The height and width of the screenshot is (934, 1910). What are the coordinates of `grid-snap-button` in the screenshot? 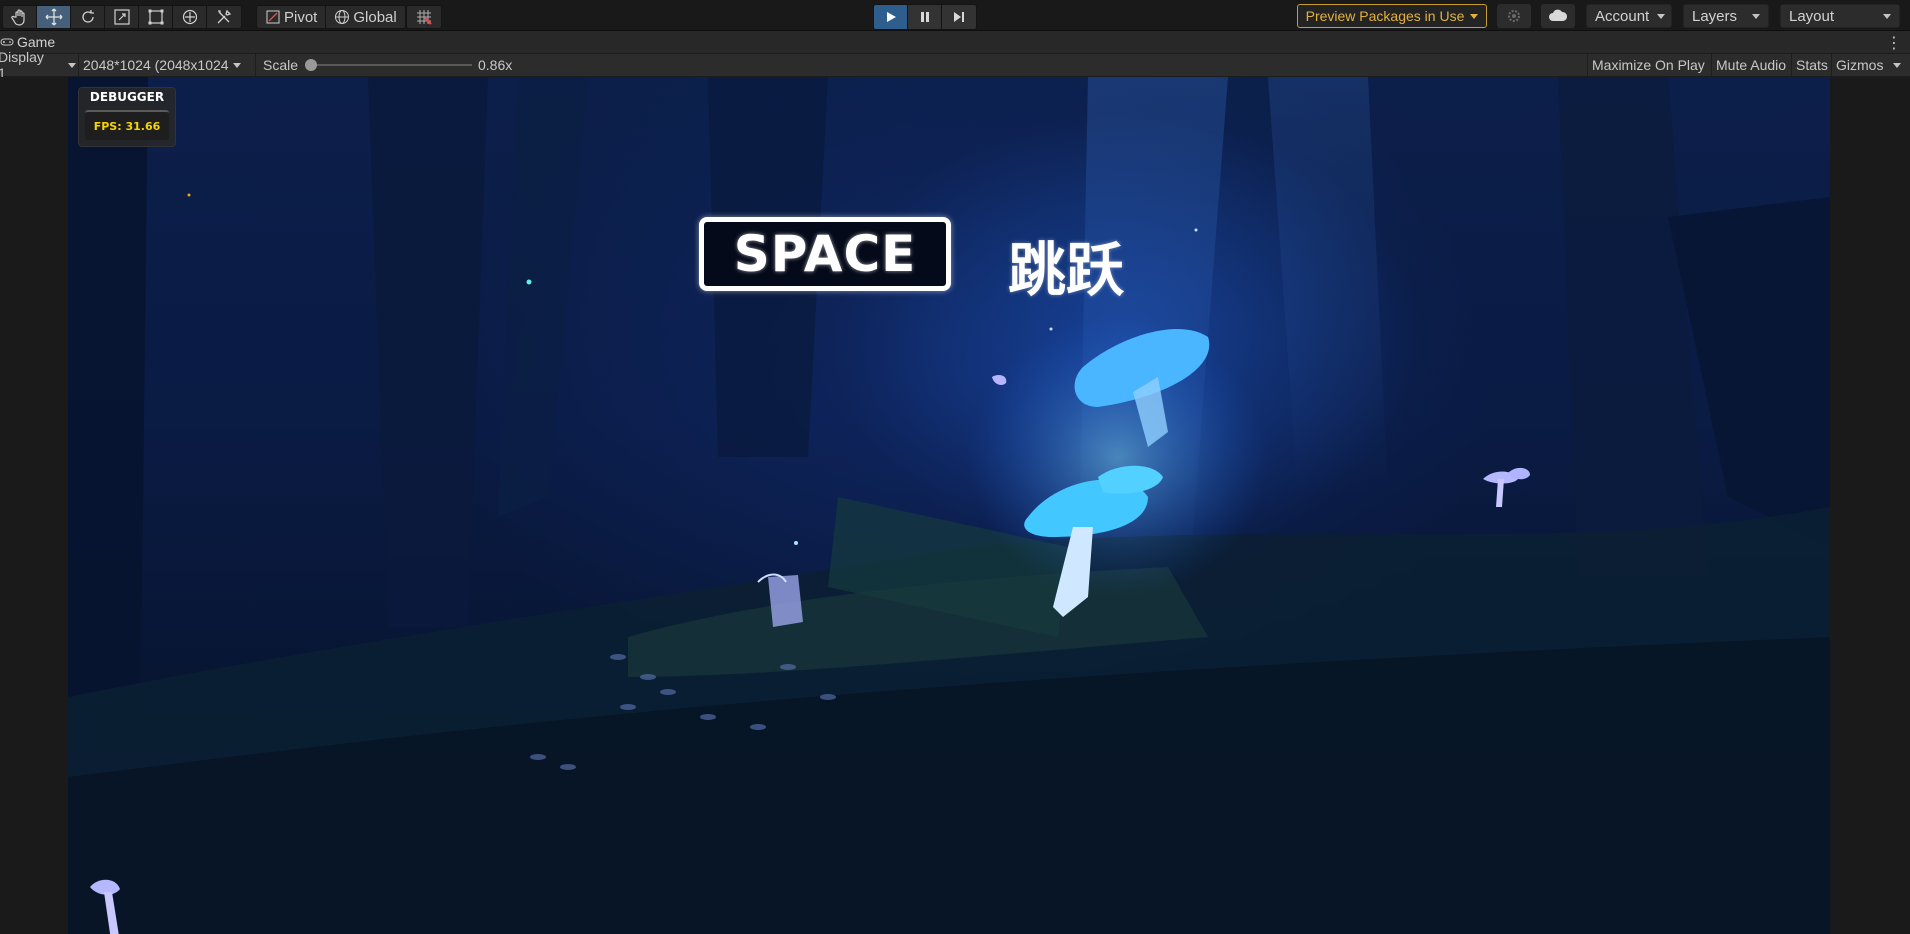 It's located at (424, 17).